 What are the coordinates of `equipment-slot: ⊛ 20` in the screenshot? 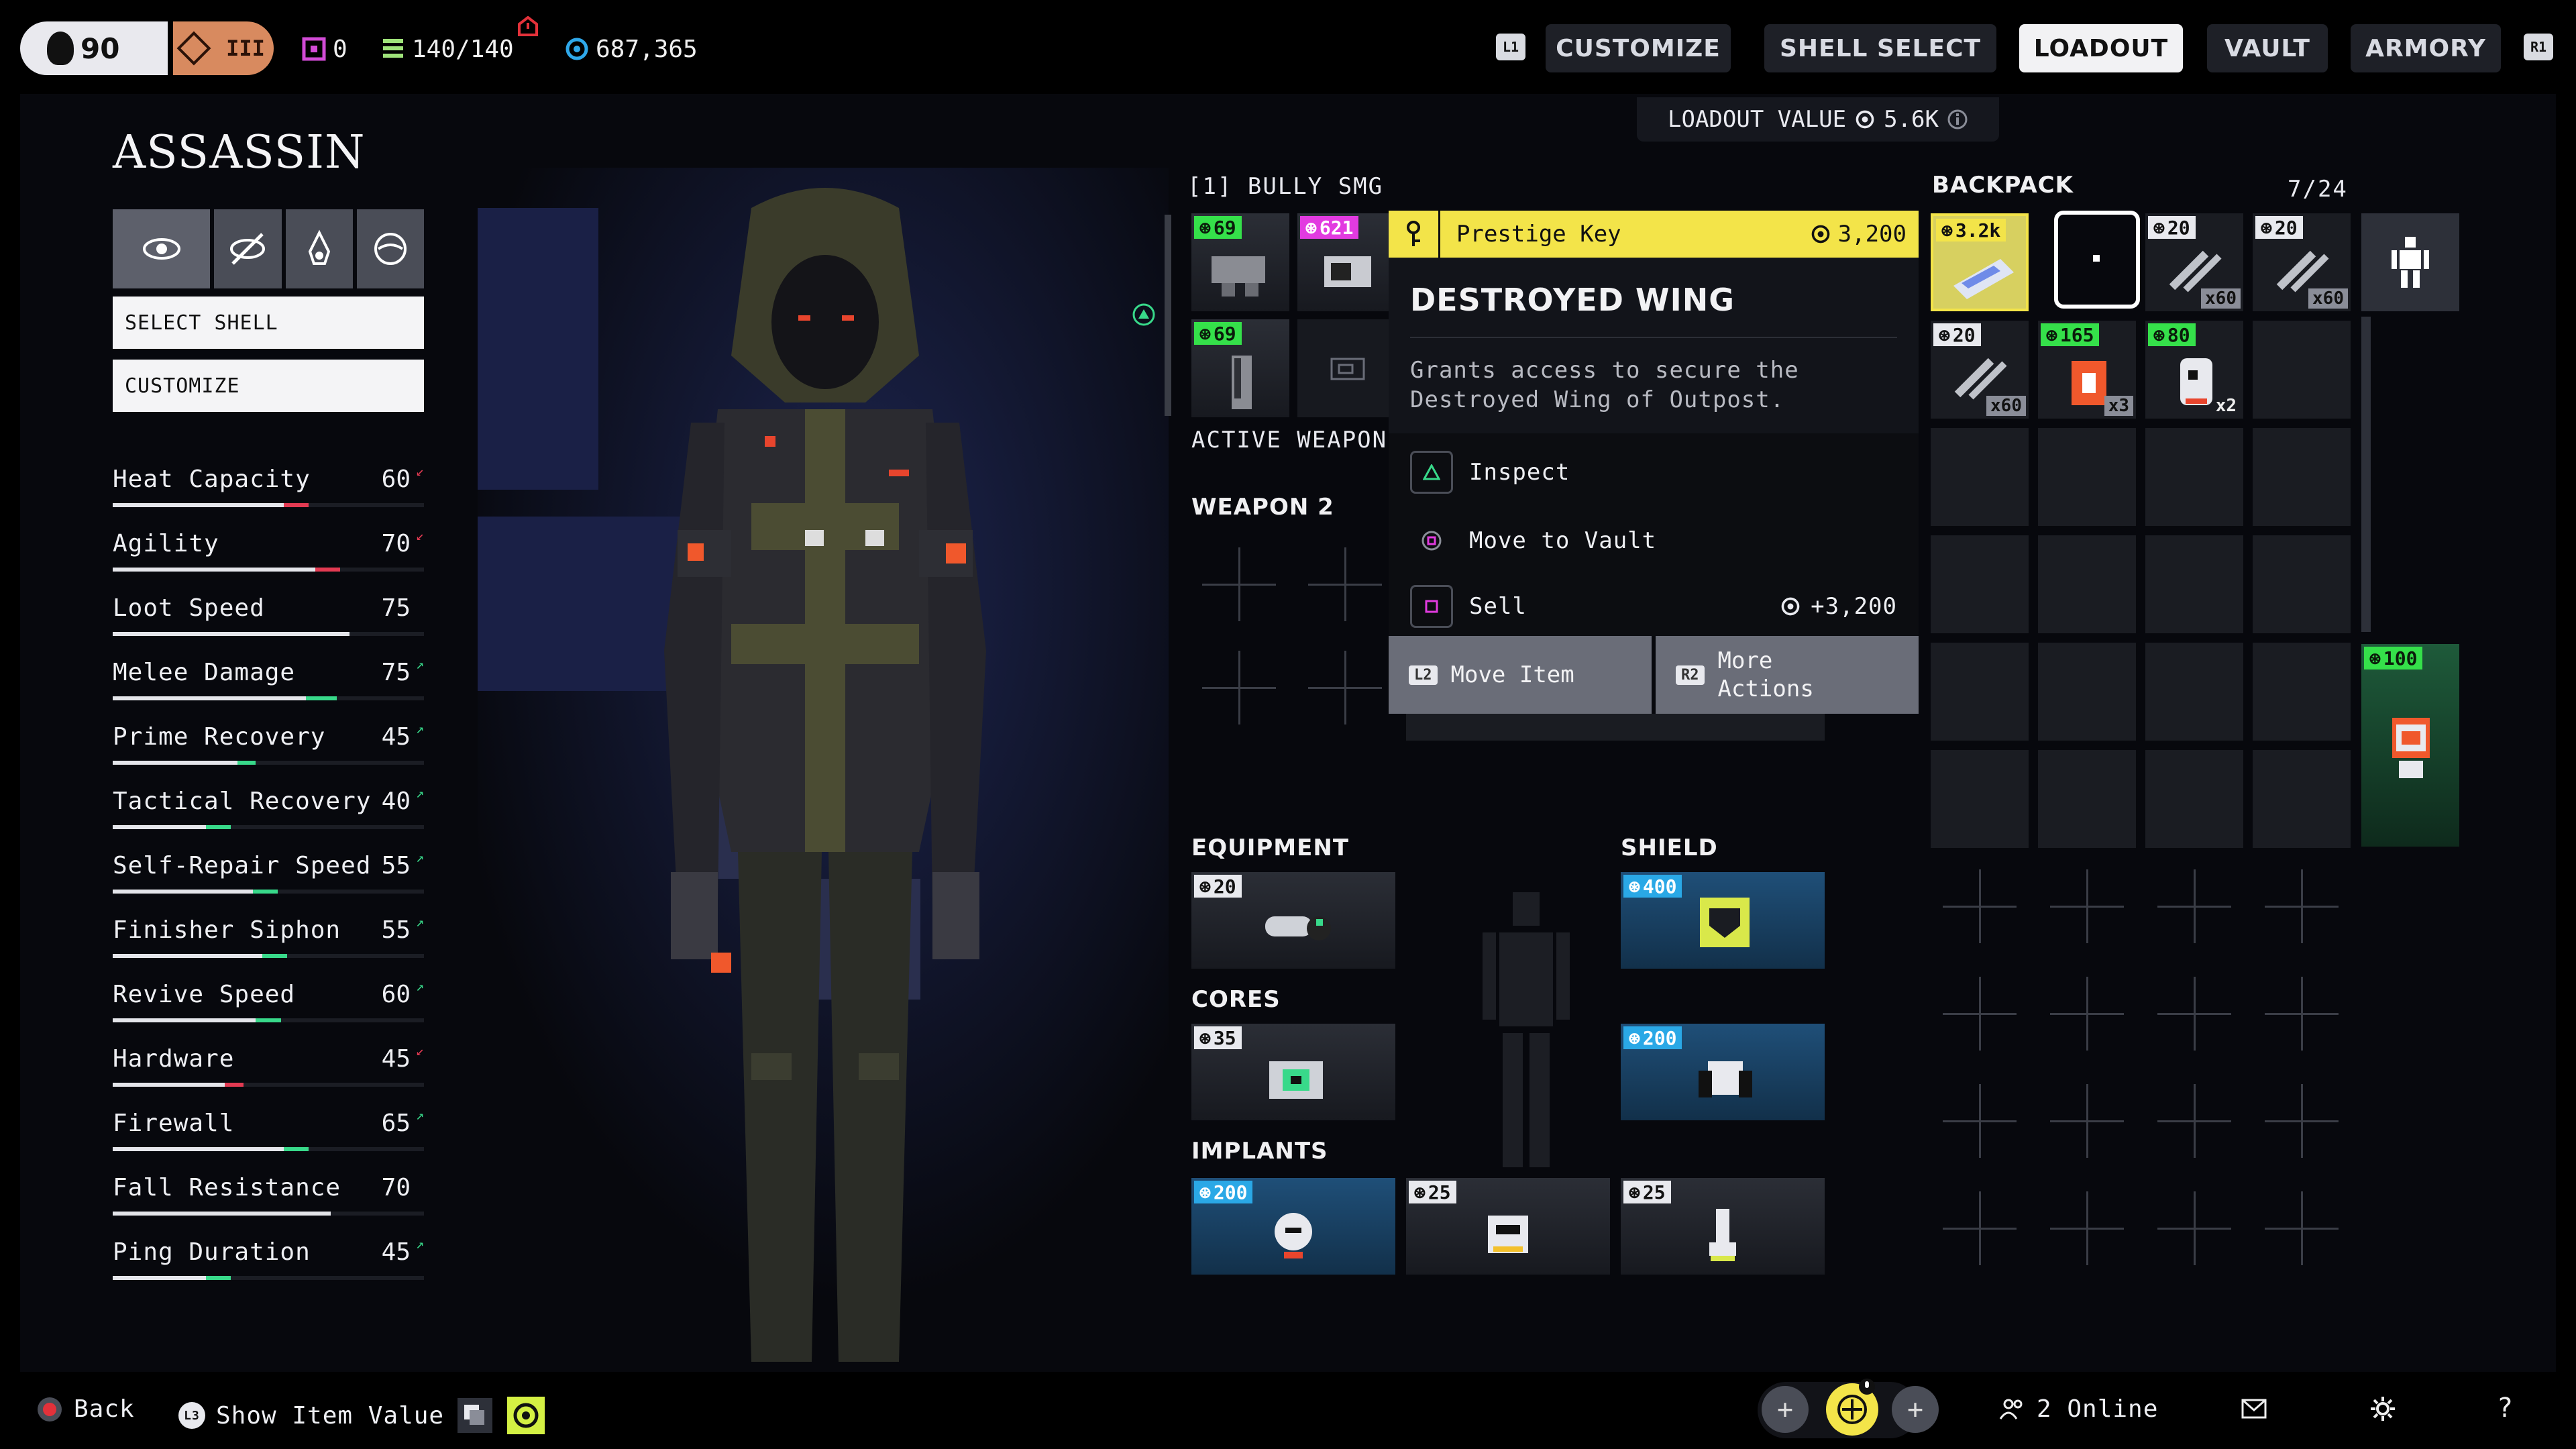 It's located at (1293, 920).